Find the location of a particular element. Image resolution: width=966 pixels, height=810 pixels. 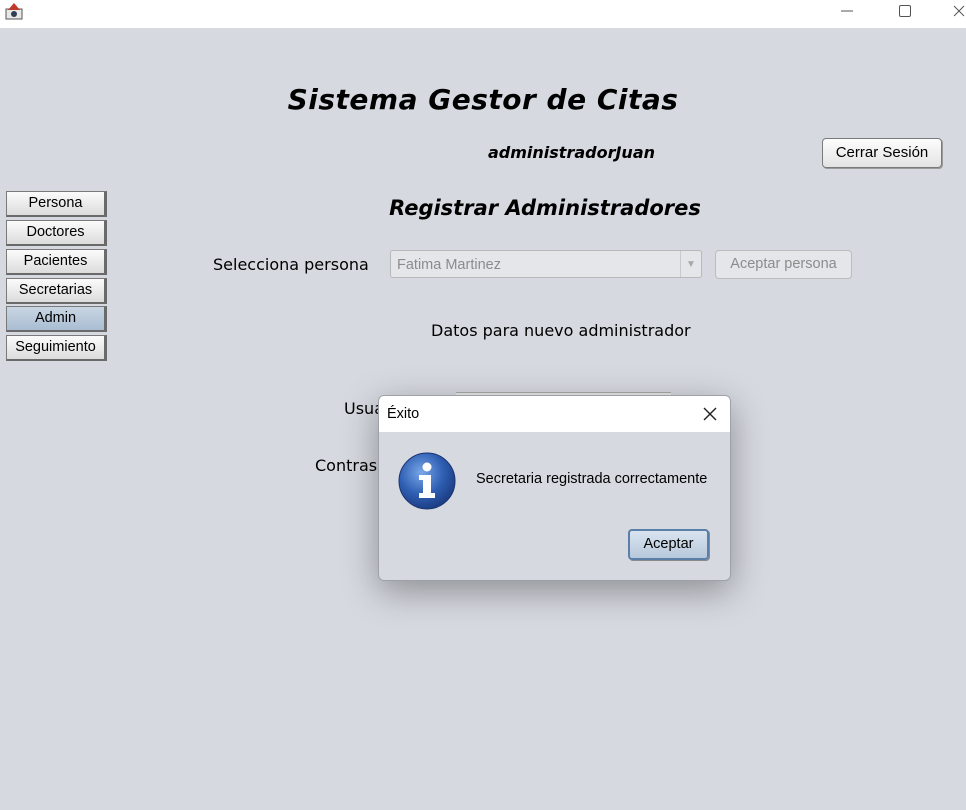

minimize-icon is located at coordinates (847, 11).